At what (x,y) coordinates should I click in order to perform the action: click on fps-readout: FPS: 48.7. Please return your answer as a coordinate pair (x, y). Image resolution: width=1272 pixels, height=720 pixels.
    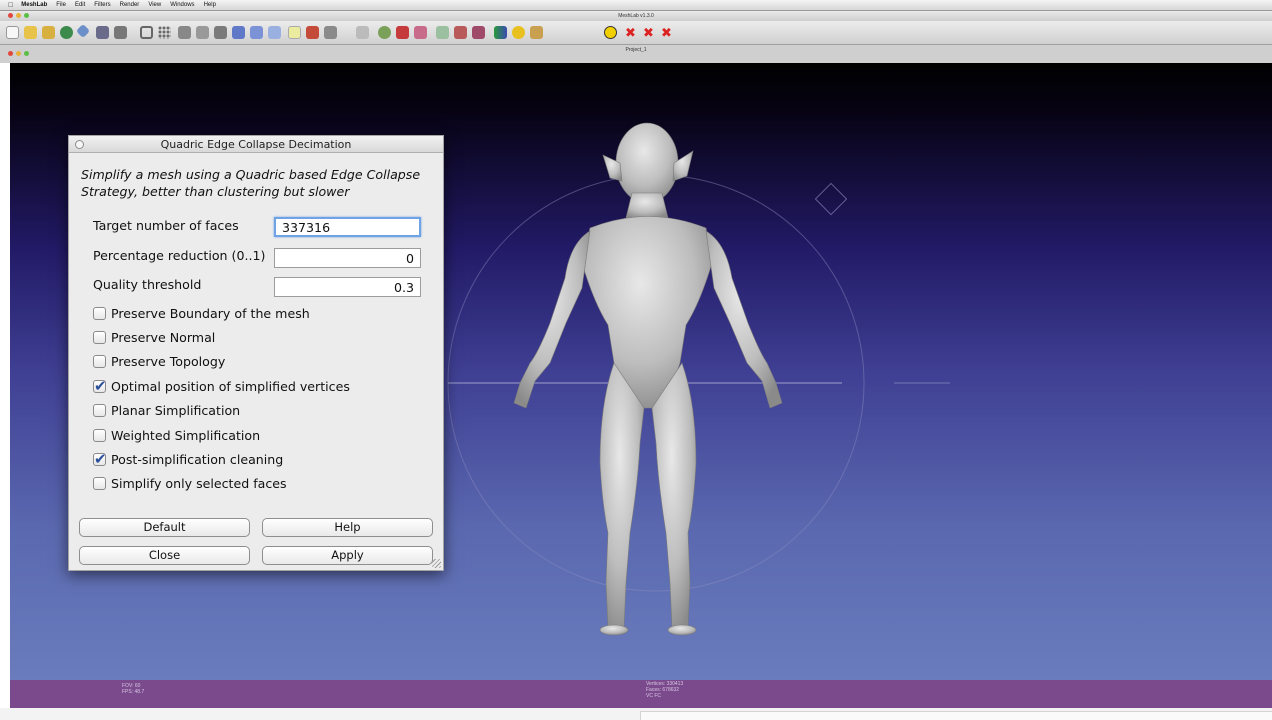
    Looking at the image, I should click on (133, 692).